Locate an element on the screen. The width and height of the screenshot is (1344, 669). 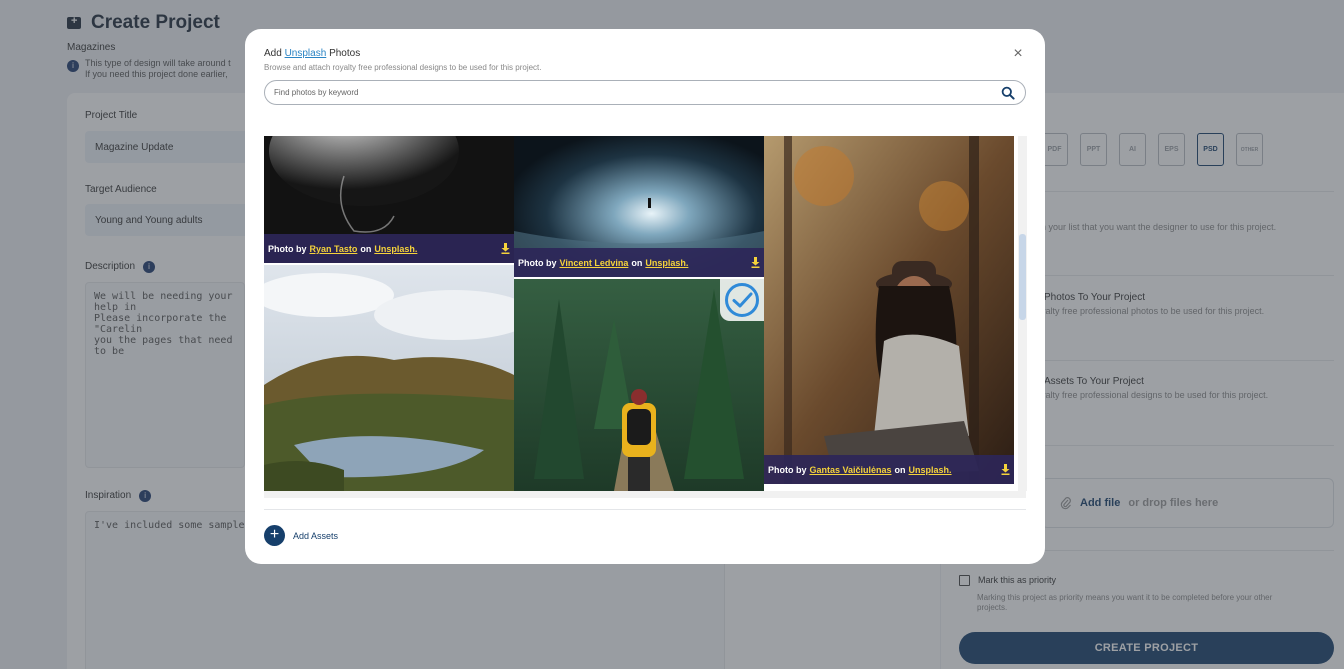
photographer-link: Vincent Ledvina is located at coordinates (594, 263).